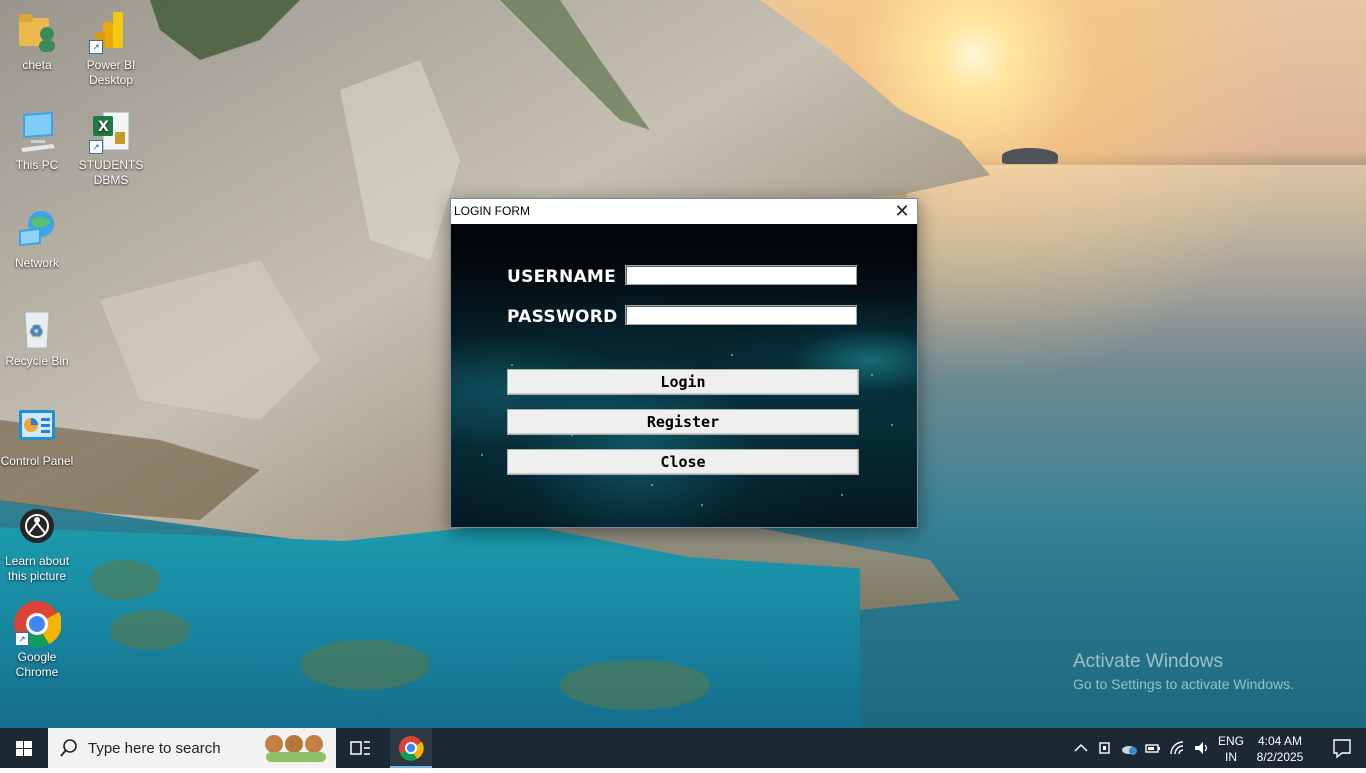 The image size is (1366, 773). What do you see at coordinates (1280, 741) in the screenshot?
I see `clock-time: 4:04 AM` at bounding box center [1280, 741].